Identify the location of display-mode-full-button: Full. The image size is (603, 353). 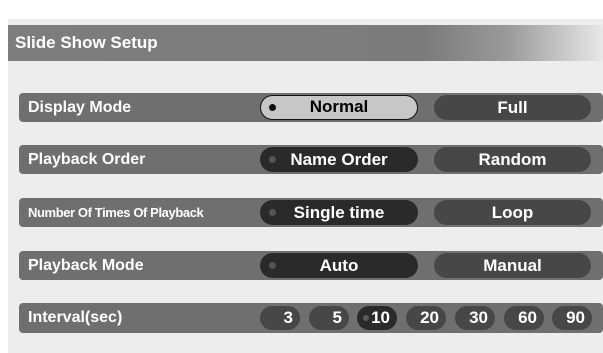
(512, 107).